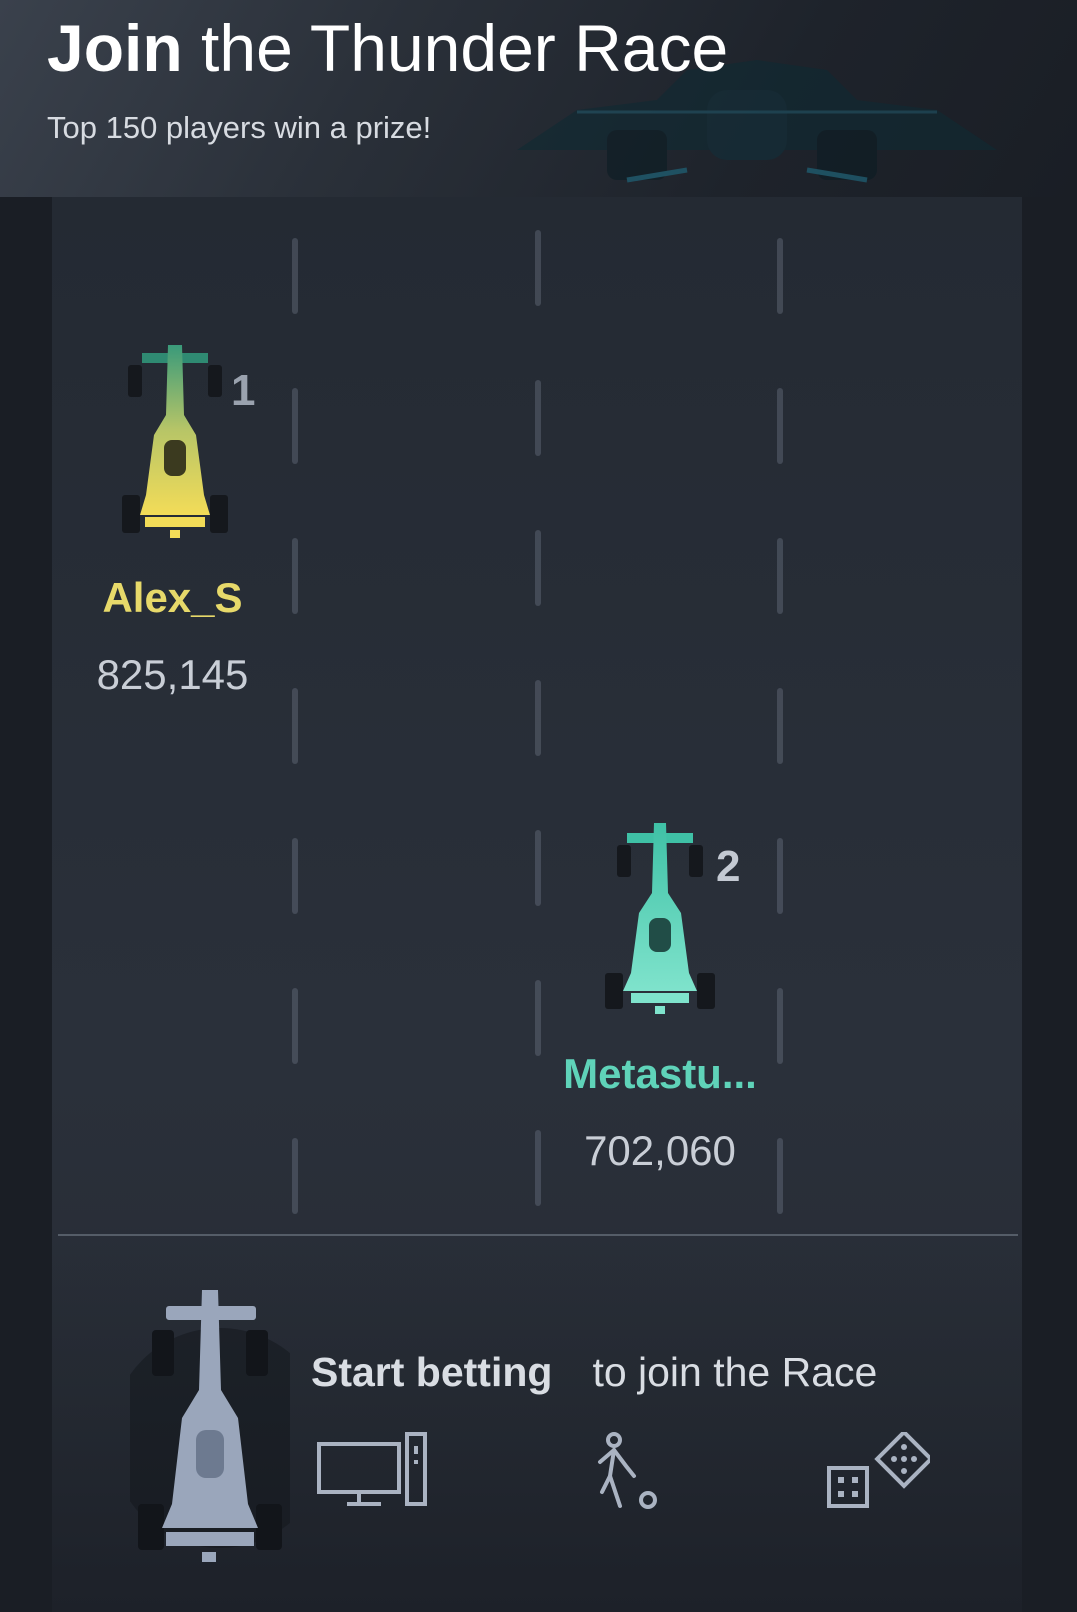 The width and height of the screenshot is (1077, 1612). Describe the element at coordinates (431, 1372) in the screenshot. I see `cta-start-betting: Start betting` at that location.